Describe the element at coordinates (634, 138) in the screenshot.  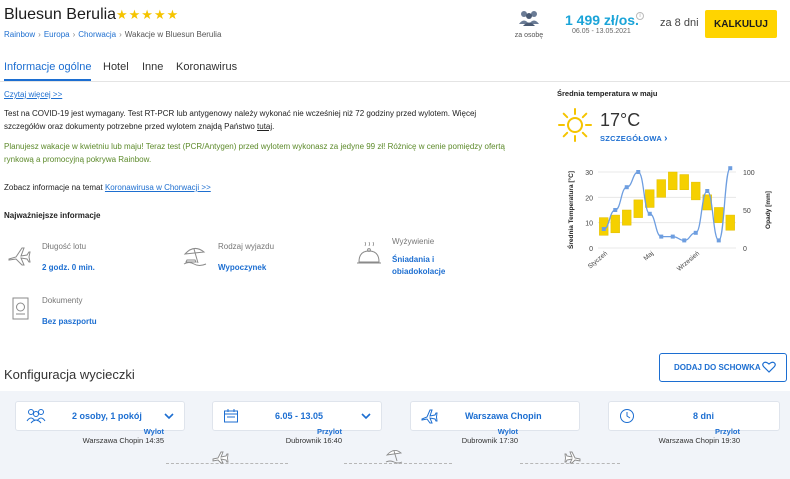
I see `detailed-weather-link: SZCZEGÓŁOWA ›` at that location.